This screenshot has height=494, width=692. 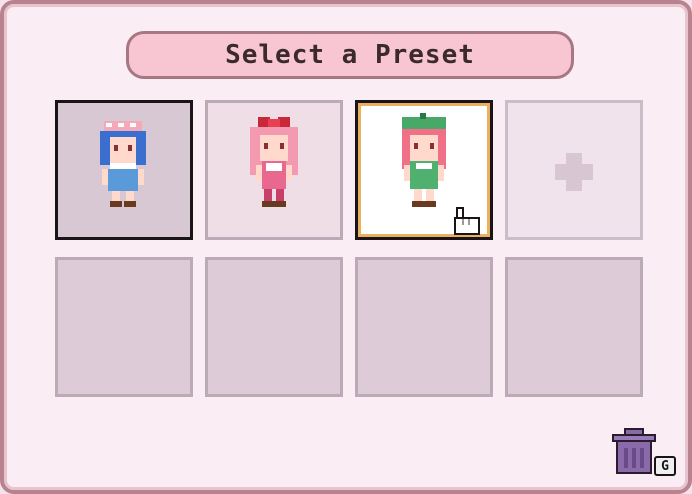 What do you see at coordinates (467, 221) in the screenshot?
I see `hand-cursor-icon` at bounding box center [467, 221].